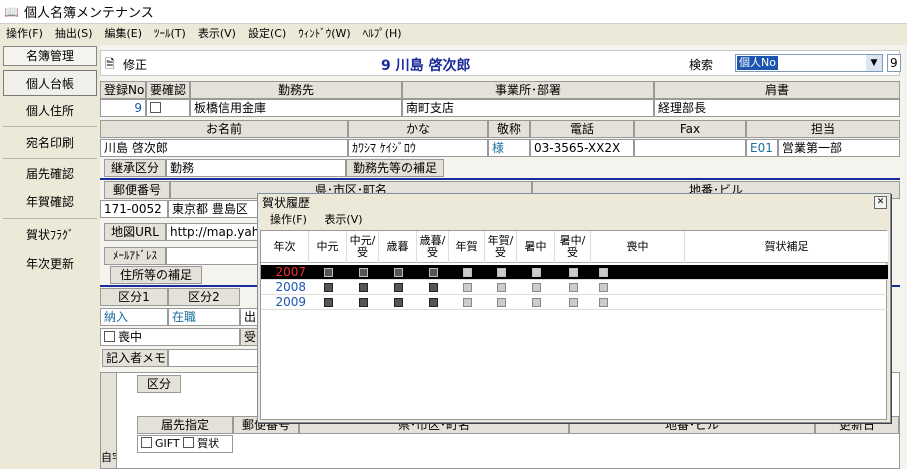  I want to click on inherit-field: 勤務, so click(256, 168).